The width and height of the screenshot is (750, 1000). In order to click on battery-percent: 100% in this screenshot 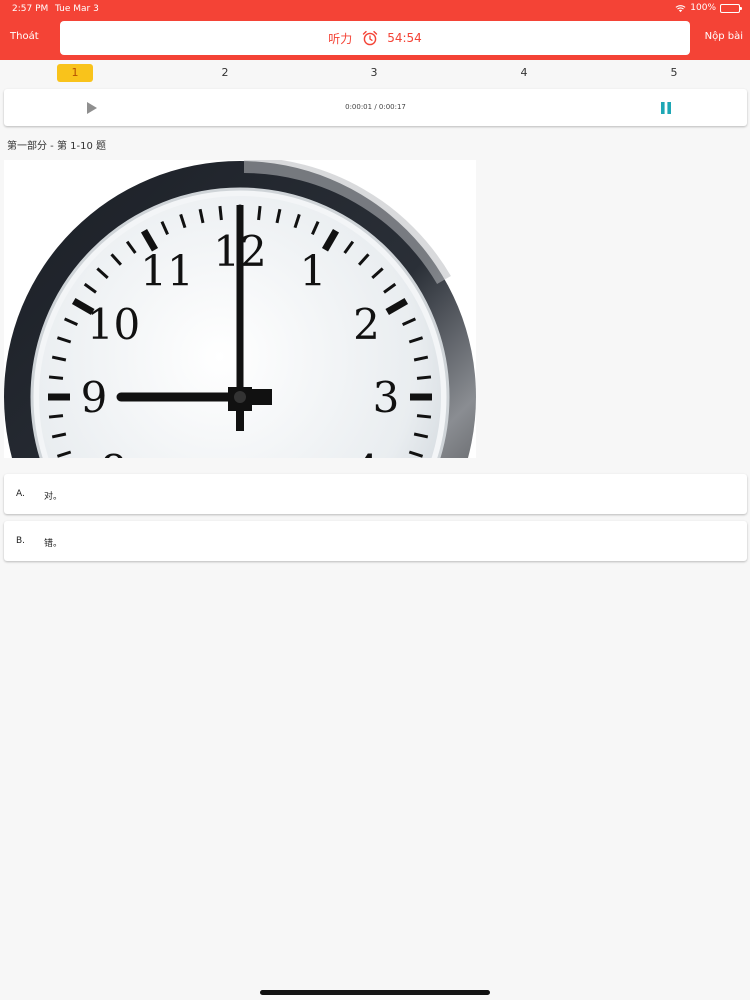, I will do `click(703, 8)`.